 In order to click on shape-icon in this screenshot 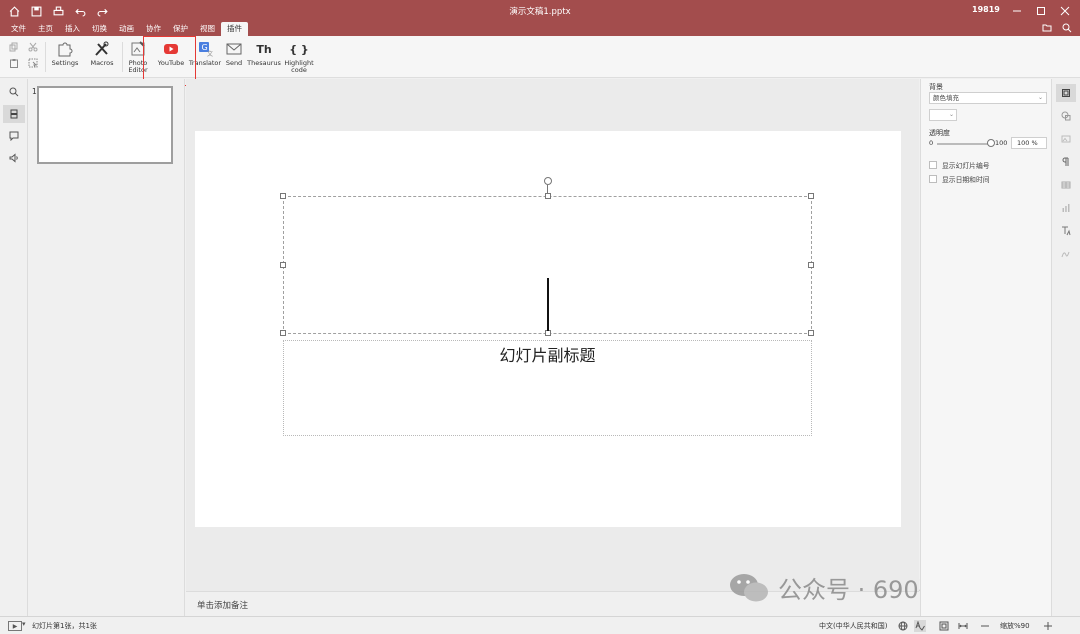, I will do `click(1066, 116)`.